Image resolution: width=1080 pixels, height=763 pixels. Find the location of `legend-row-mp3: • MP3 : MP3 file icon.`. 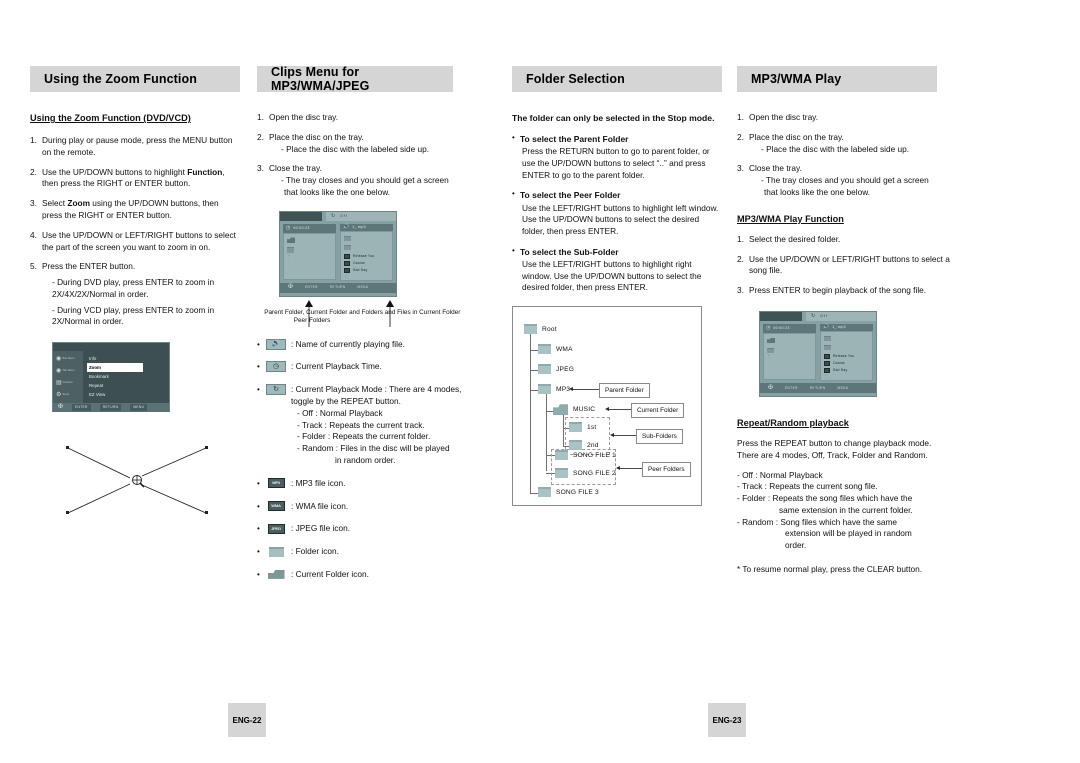

legend-row-mp3: • MP3 : MP3 file icon. is located at coordinates (364, 484).